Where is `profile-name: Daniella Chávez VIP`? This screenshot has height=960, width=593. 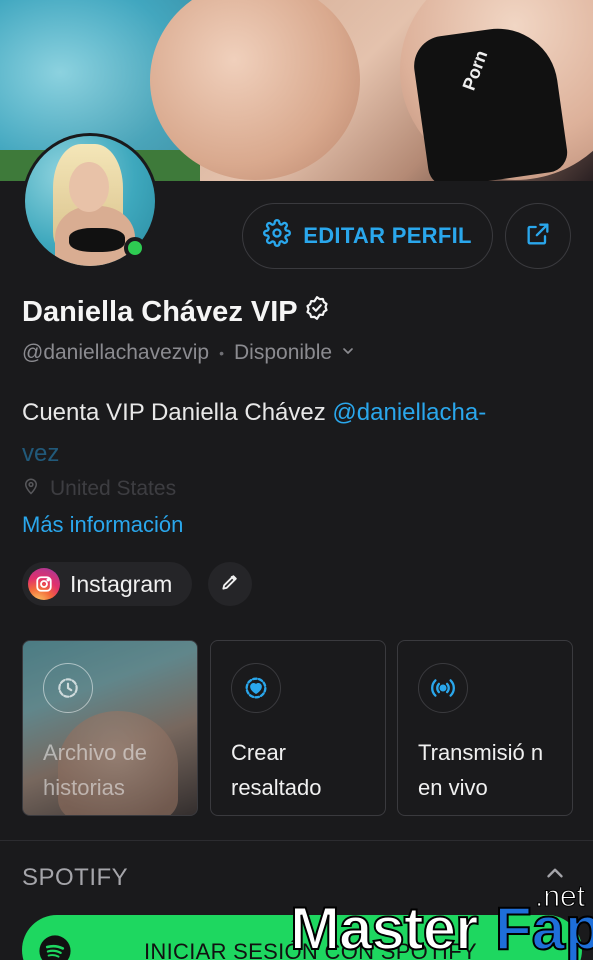 profile-name: Daniella Chávez VIP is located at coordinates (176, 312).